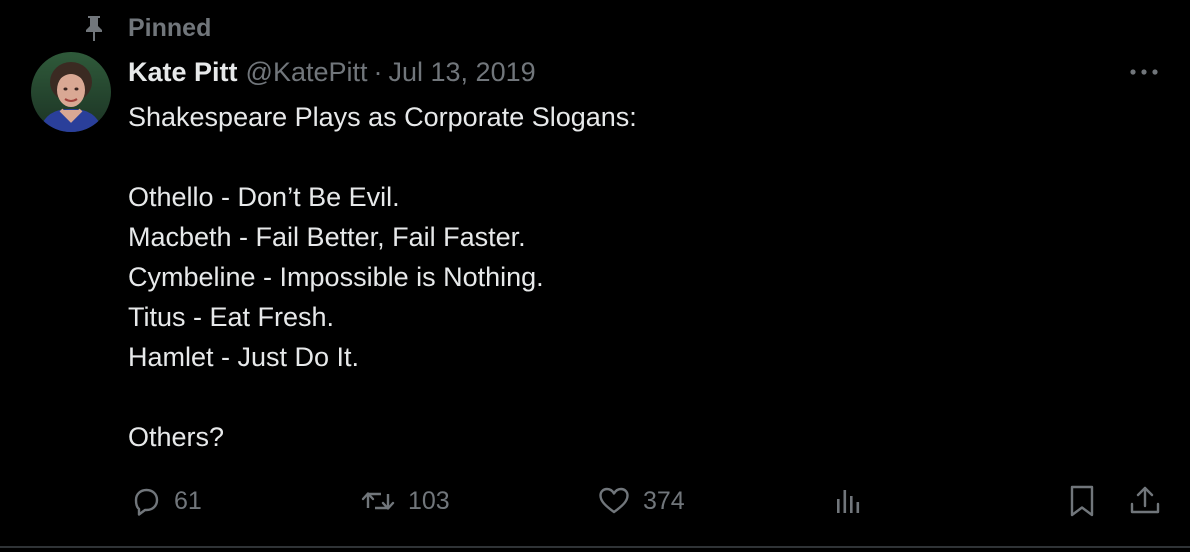  I want to click on tweet-header: Kate Pitt @KatePitt · Jul 13, 2019, so click(332, 72).